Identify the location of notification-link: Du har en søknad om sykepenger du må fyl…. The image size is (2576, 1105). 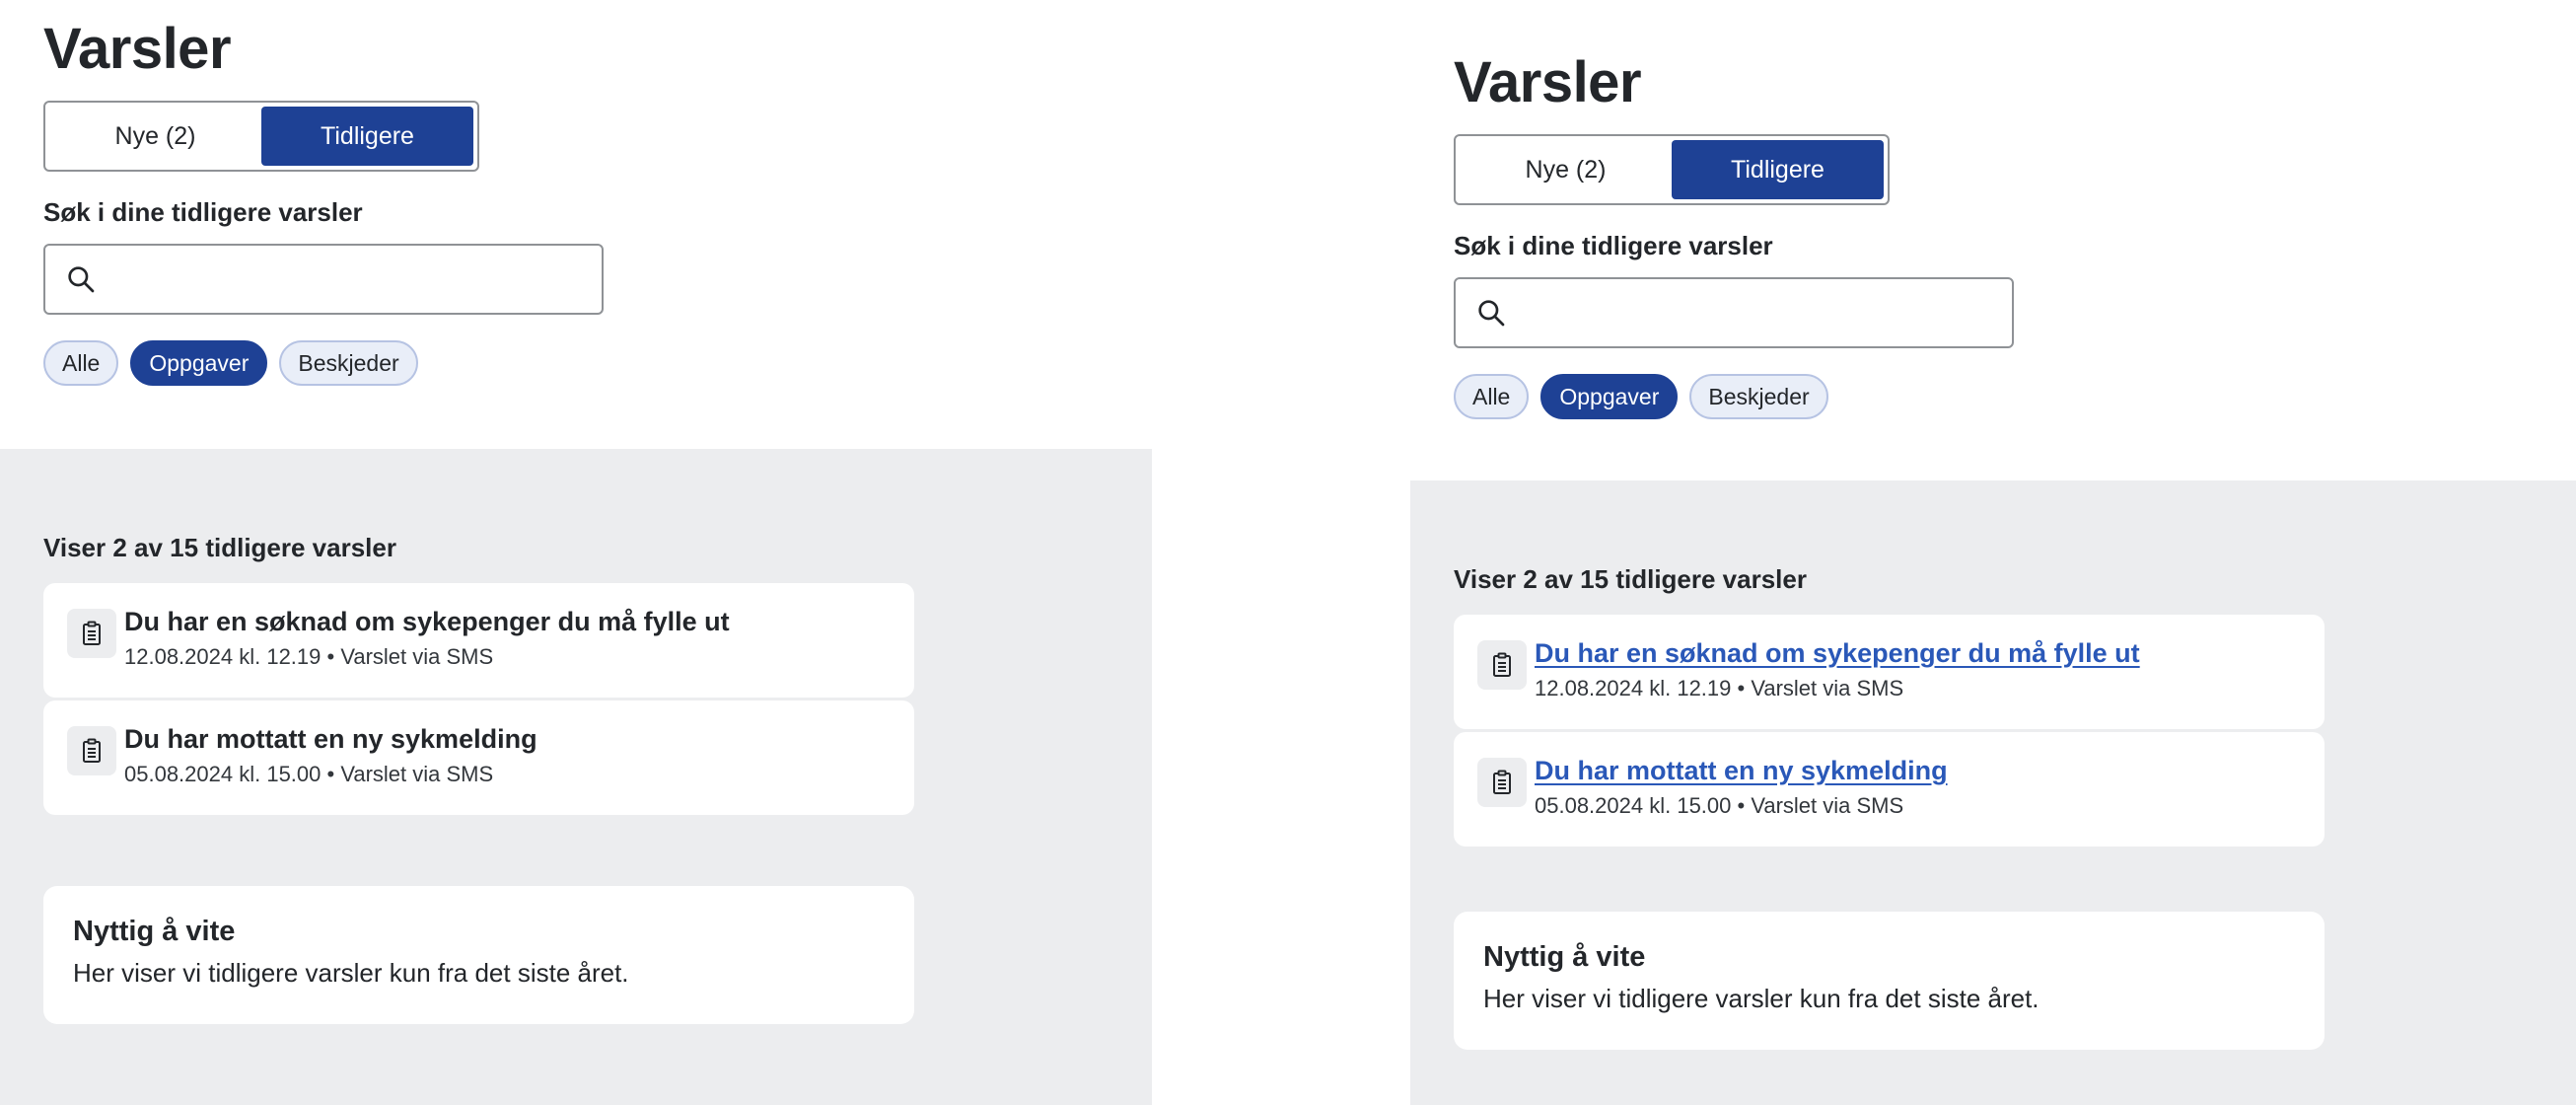
(1838, 653).